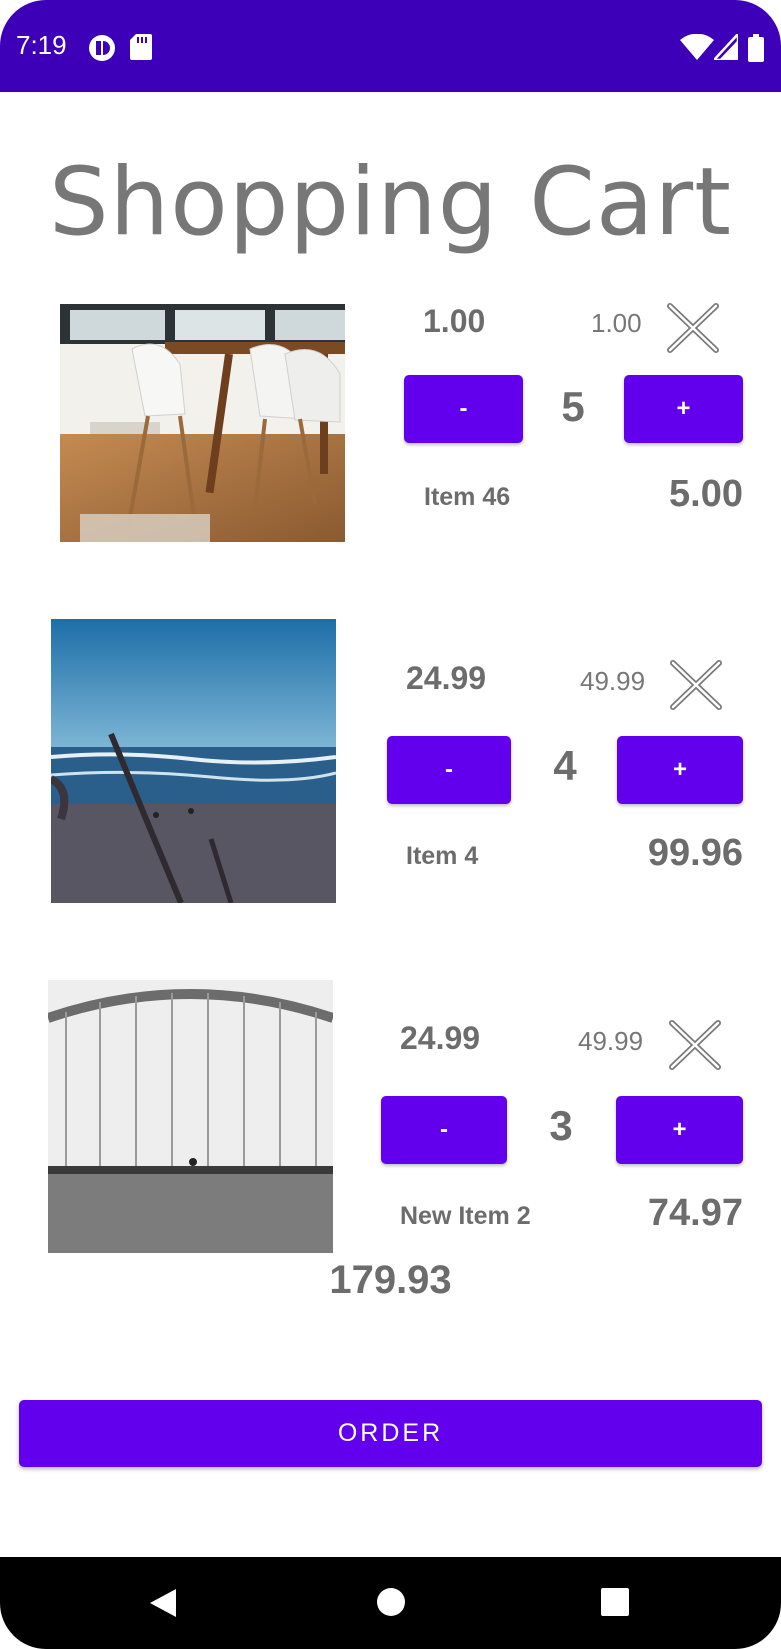  I want to click on quantity-value: 5, so click(573, 406).